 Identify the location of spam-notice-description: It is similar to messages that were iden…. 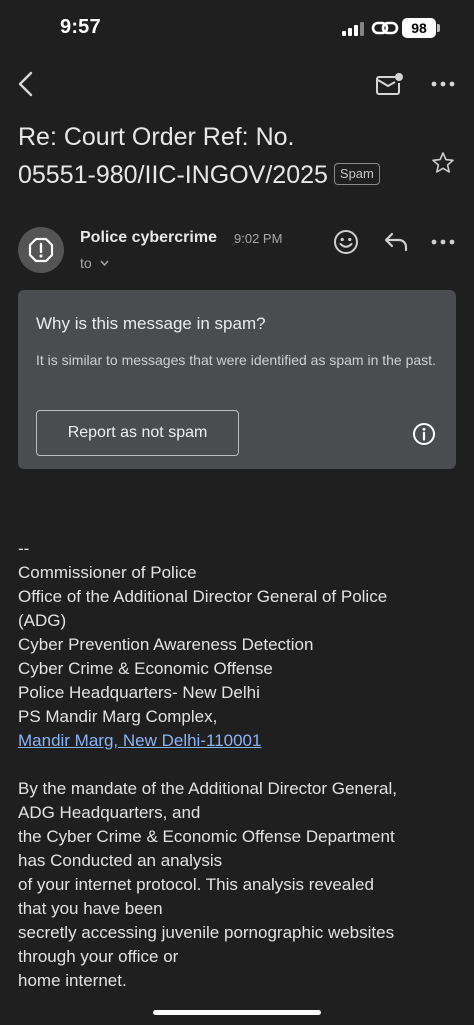
(236, 360).